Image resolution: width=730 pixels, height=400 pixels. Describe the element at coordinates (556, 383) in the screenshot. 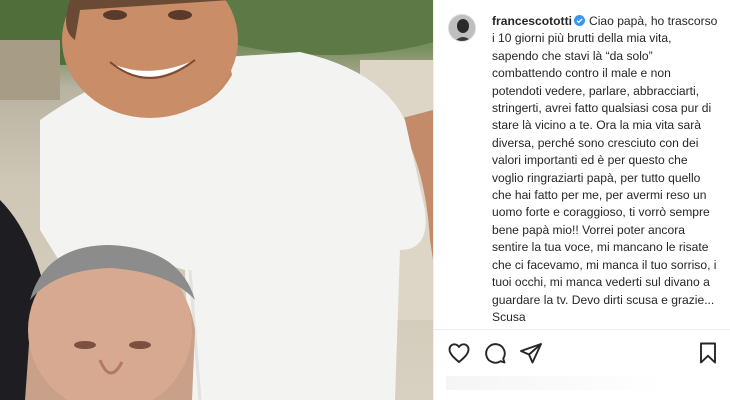

I see `likes-placeholder` at that location.